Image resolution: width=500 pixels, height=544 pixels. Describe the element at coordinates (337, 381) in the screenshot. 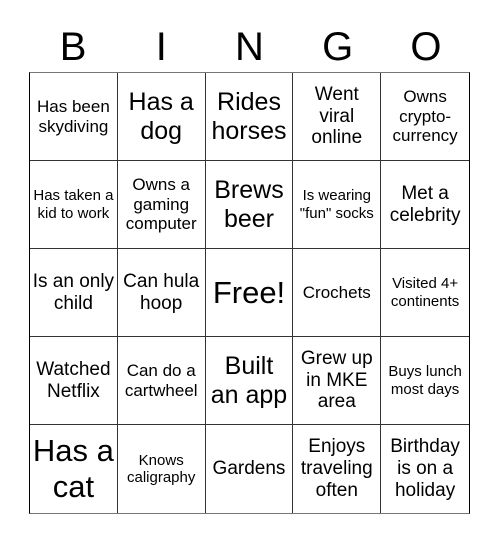

I see `bingo-cell: Grew up in MKE area` at that location.